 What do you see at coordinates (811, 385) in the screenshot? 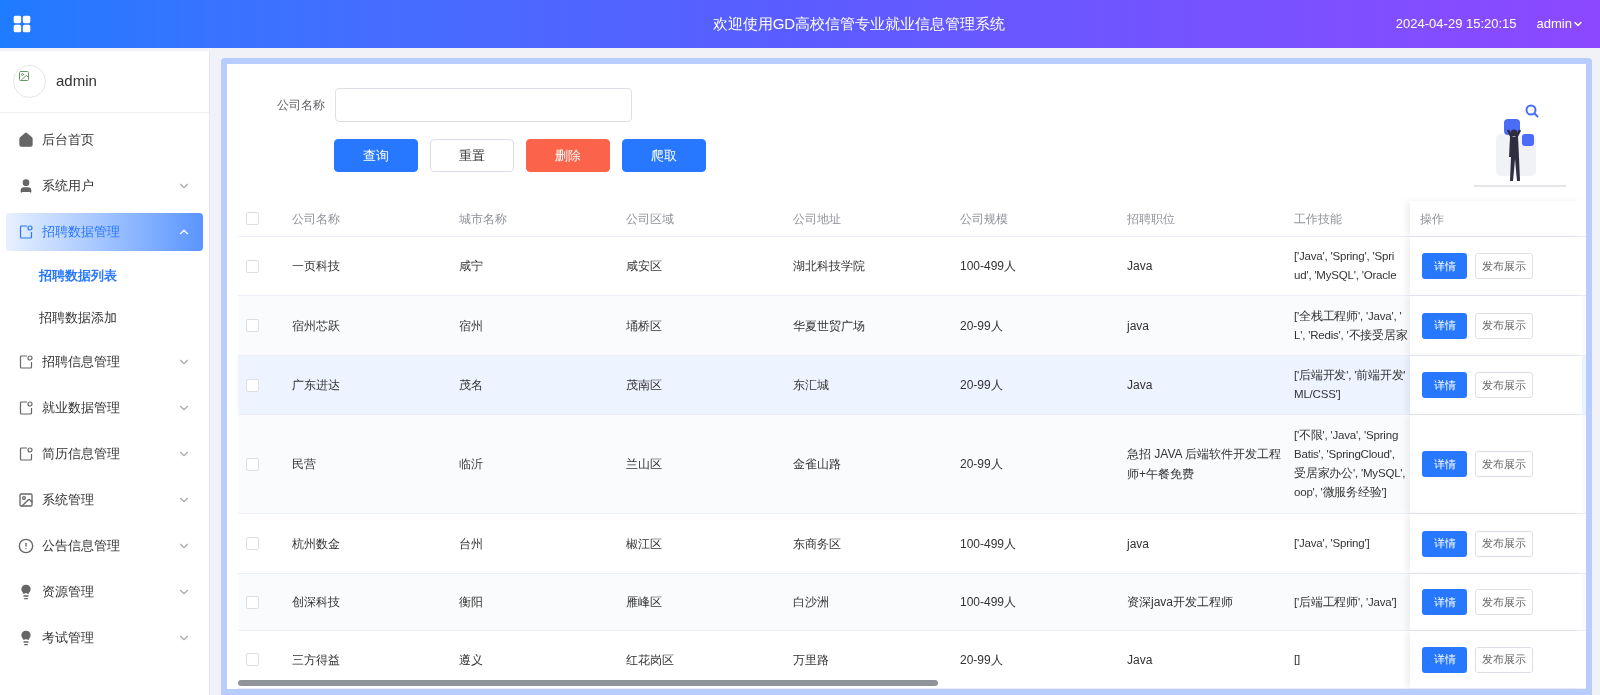
I see `table-cell-text: 东汇城` at bounding box center [811, 385].